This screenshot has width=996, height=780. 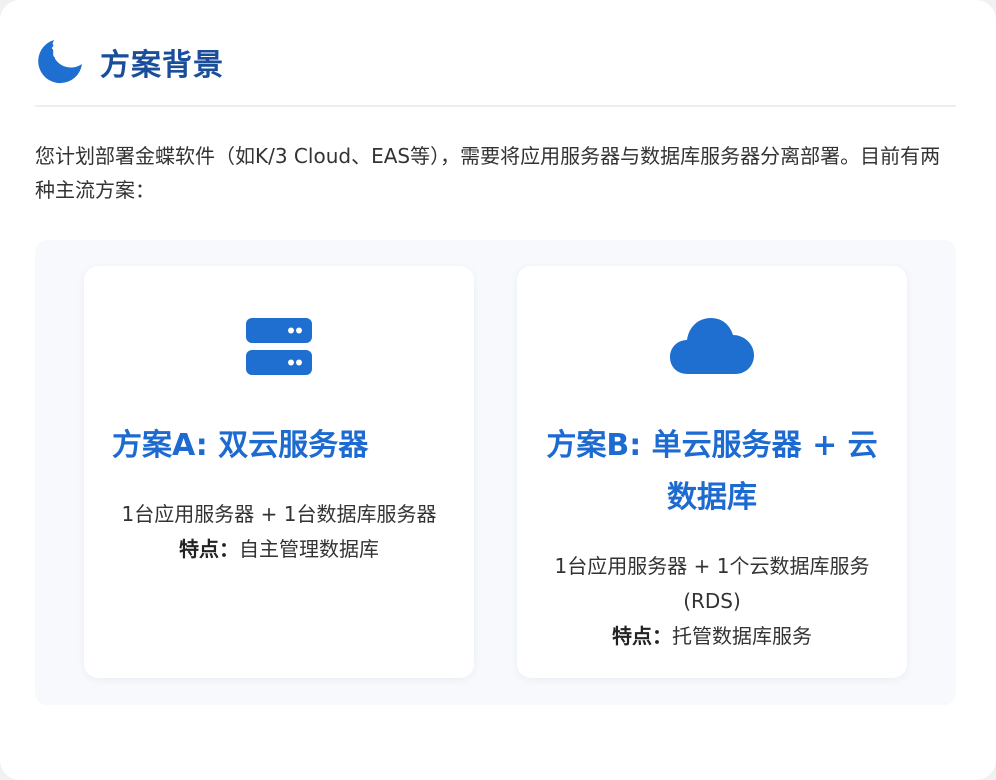 What do you see at coordinates (60, 62) in the screenshot?
I see `info-moon-icon` at bounding box center [60, 62].